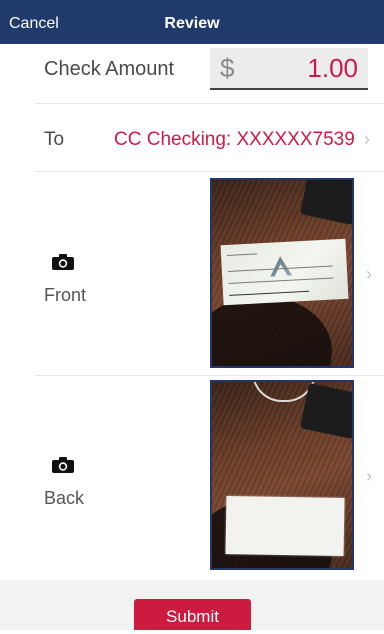  What do you see at coordinates (332, 68) in the screenshot?
I see `check-amount-value: 1.00` at bounding box center [332, 68].